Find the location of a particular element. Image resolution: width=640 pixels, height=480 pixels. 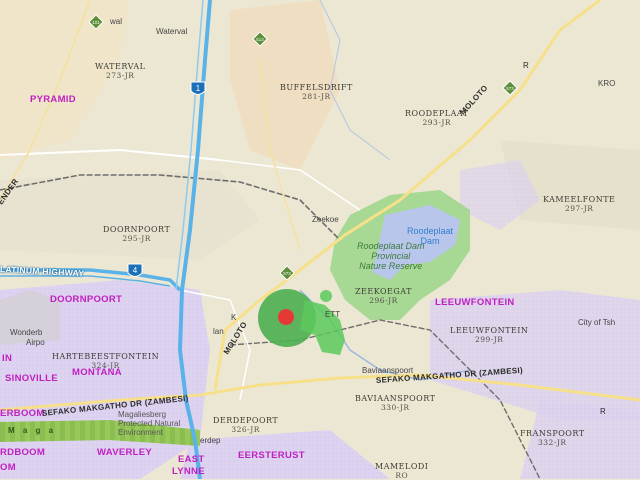

suburb-label-eersterust: EERSTERUST is located at coordinates (271, 455).